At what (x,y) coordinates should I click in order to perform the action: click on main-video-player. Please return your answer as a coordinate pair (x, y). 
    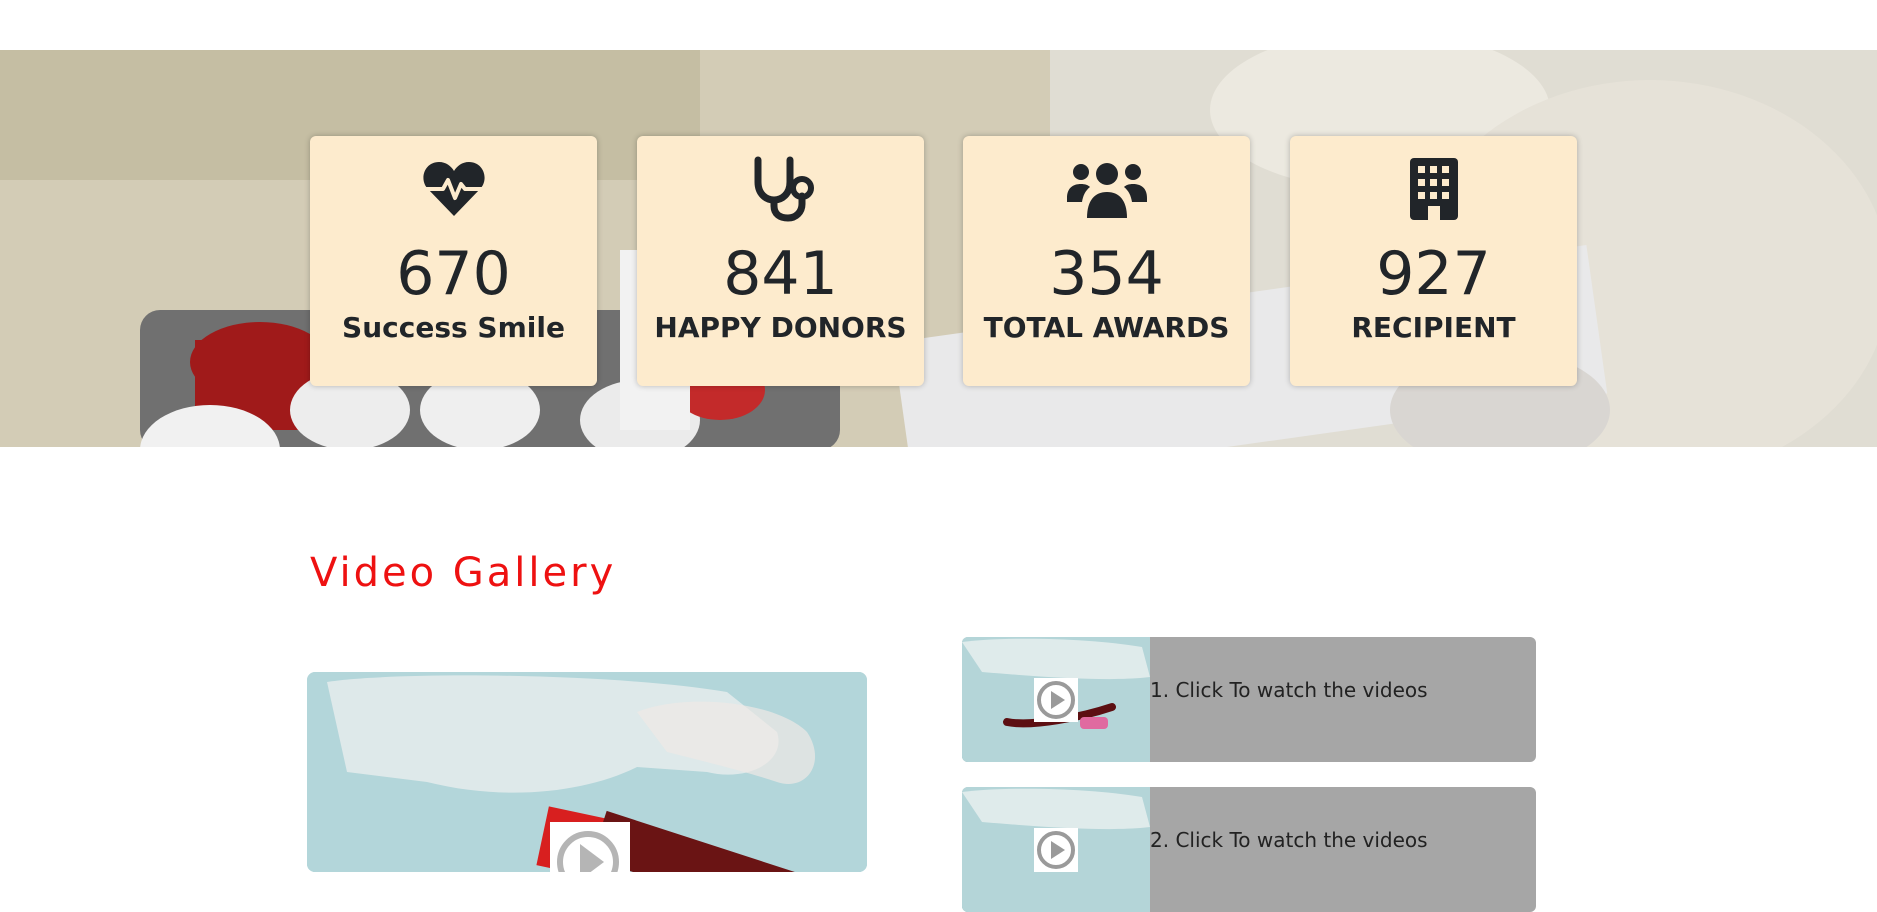
    Looking at the image, I should click on (587, 772).